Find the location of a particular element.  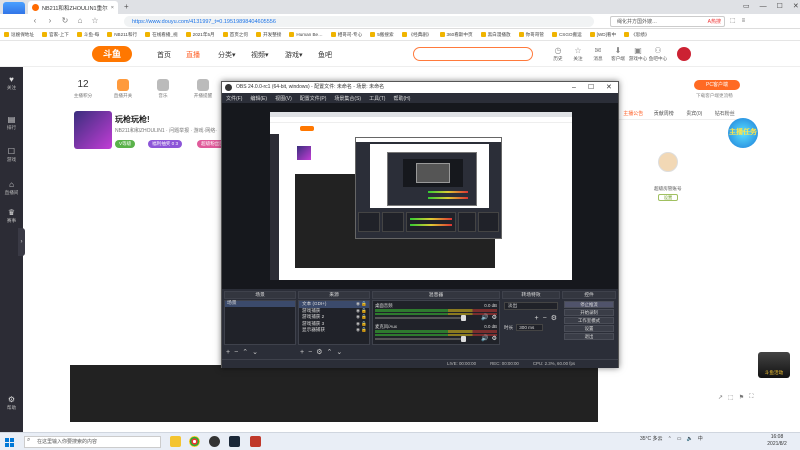

rail-item-4: ♛ 赛事 is located at coordinates (11, 216).